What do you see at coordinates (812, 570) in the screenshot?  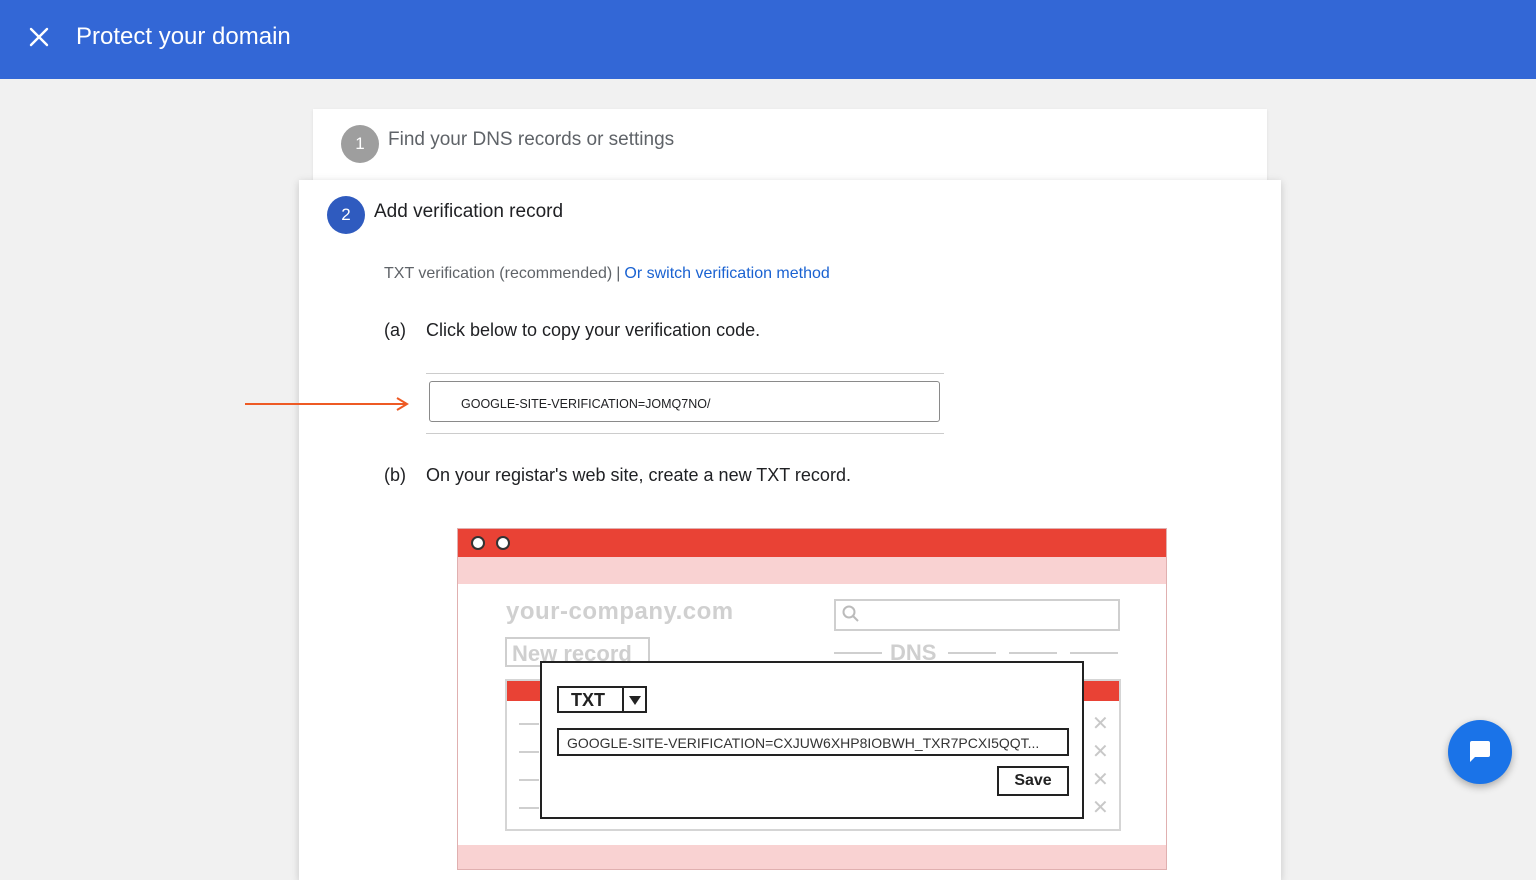 I see `illustration-band` at bounding box center [812, 570].